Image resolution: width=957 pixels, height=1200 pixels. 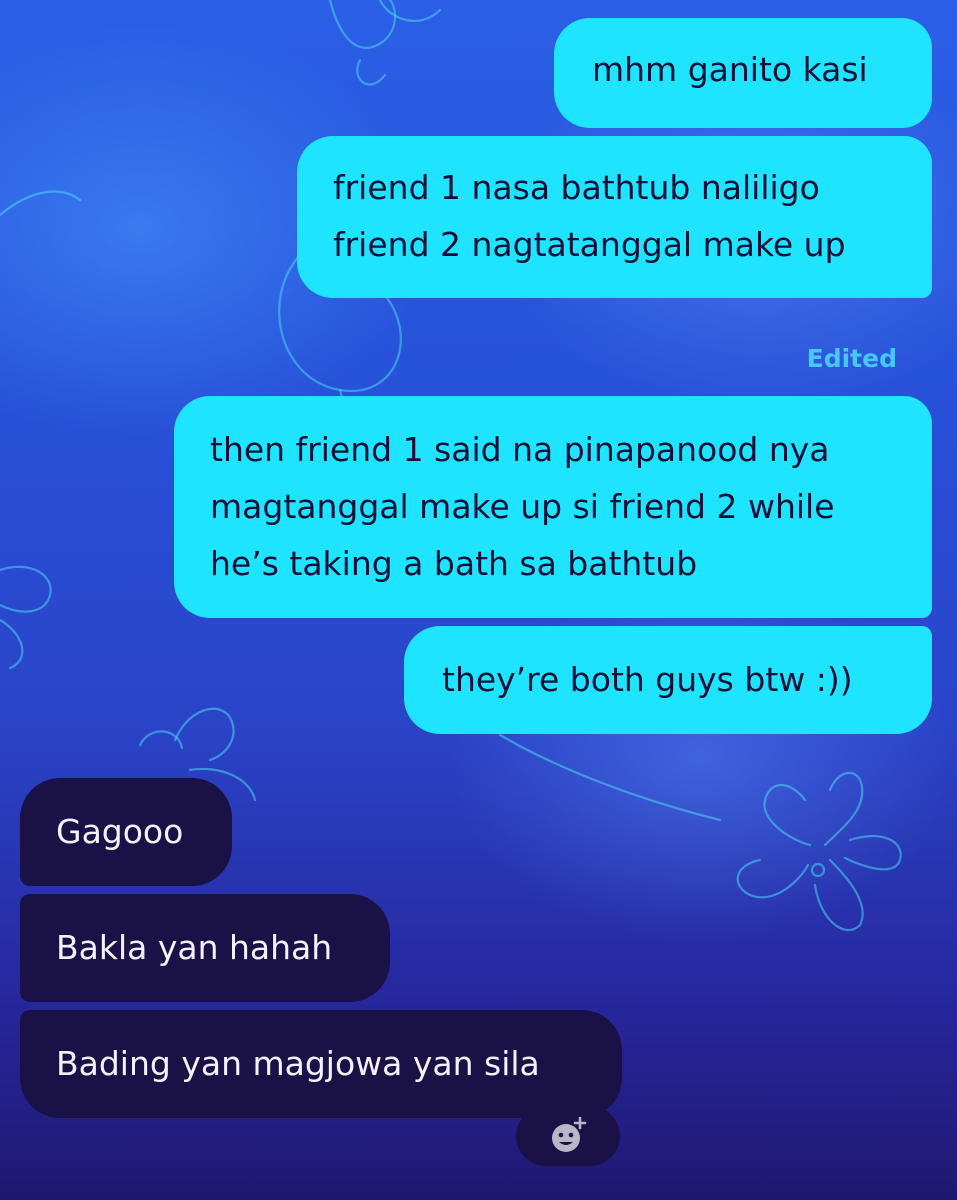 What do you see at coordinates (120, 831) in the screenshot?
I see `message-text: Gagooo` at bounding box center [120, 831].